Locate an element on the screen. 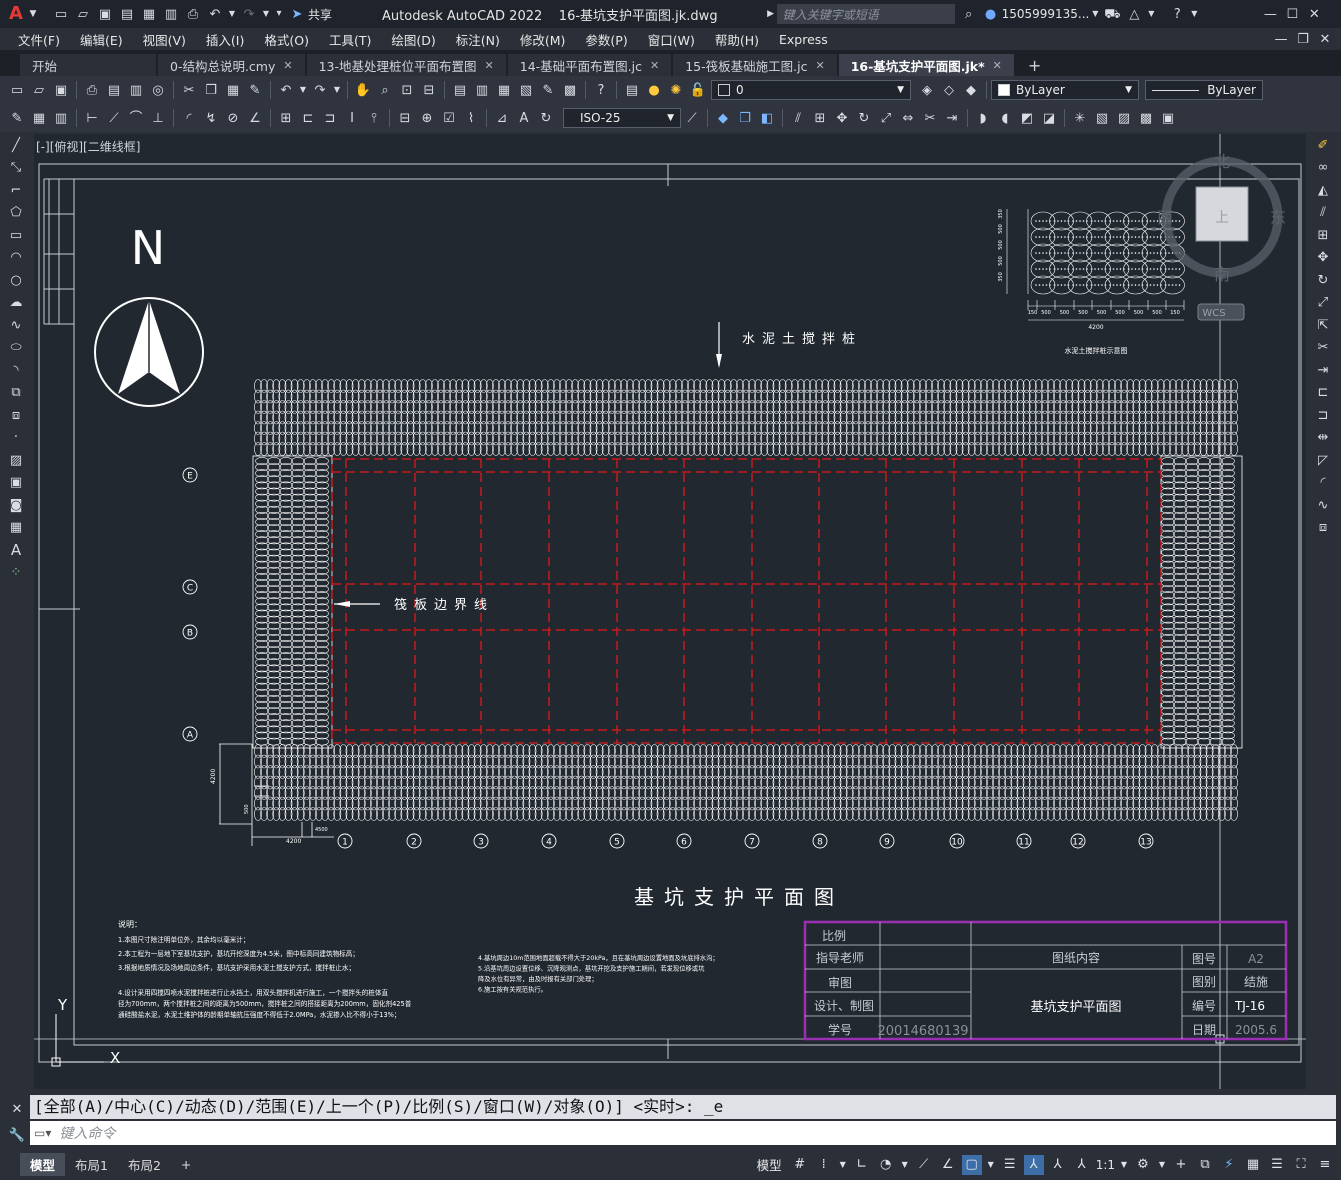 The width and height of the screenshot is (1341, 1180). tab-foundation-layout: 14-基础平面布置图.jc ✕ is located at coordinates (589, 65).